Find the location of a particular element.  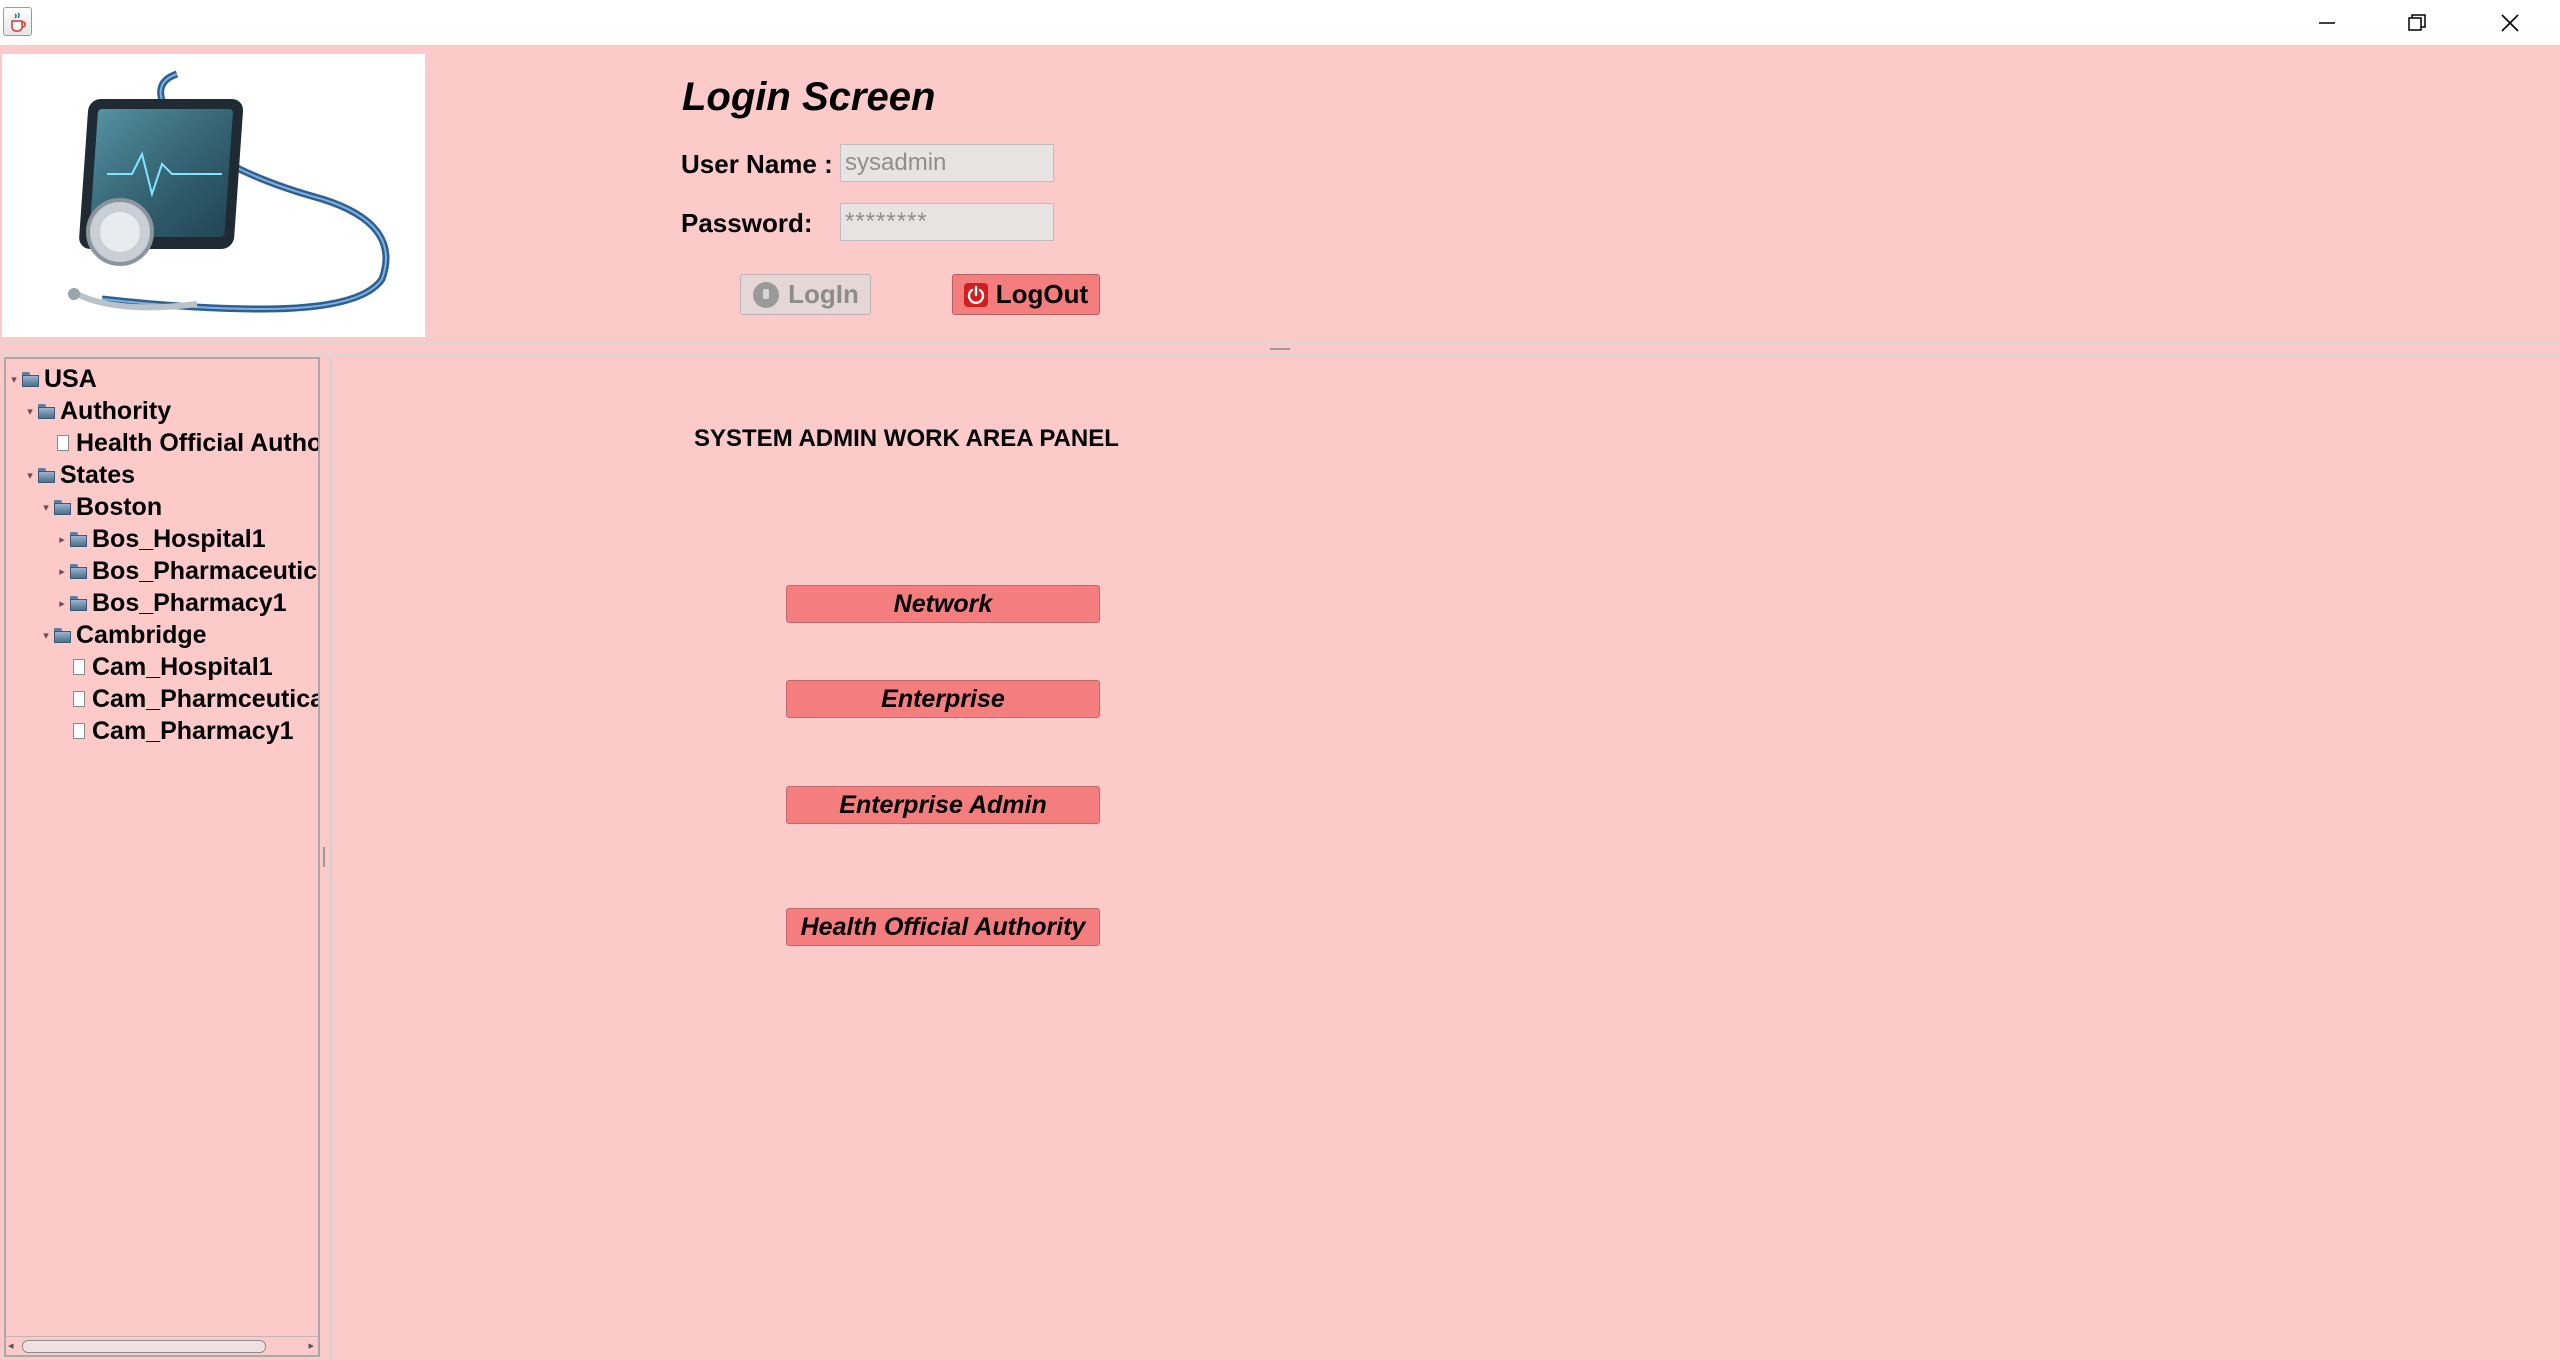

minimize-button is located at coordinates (2327, 22).